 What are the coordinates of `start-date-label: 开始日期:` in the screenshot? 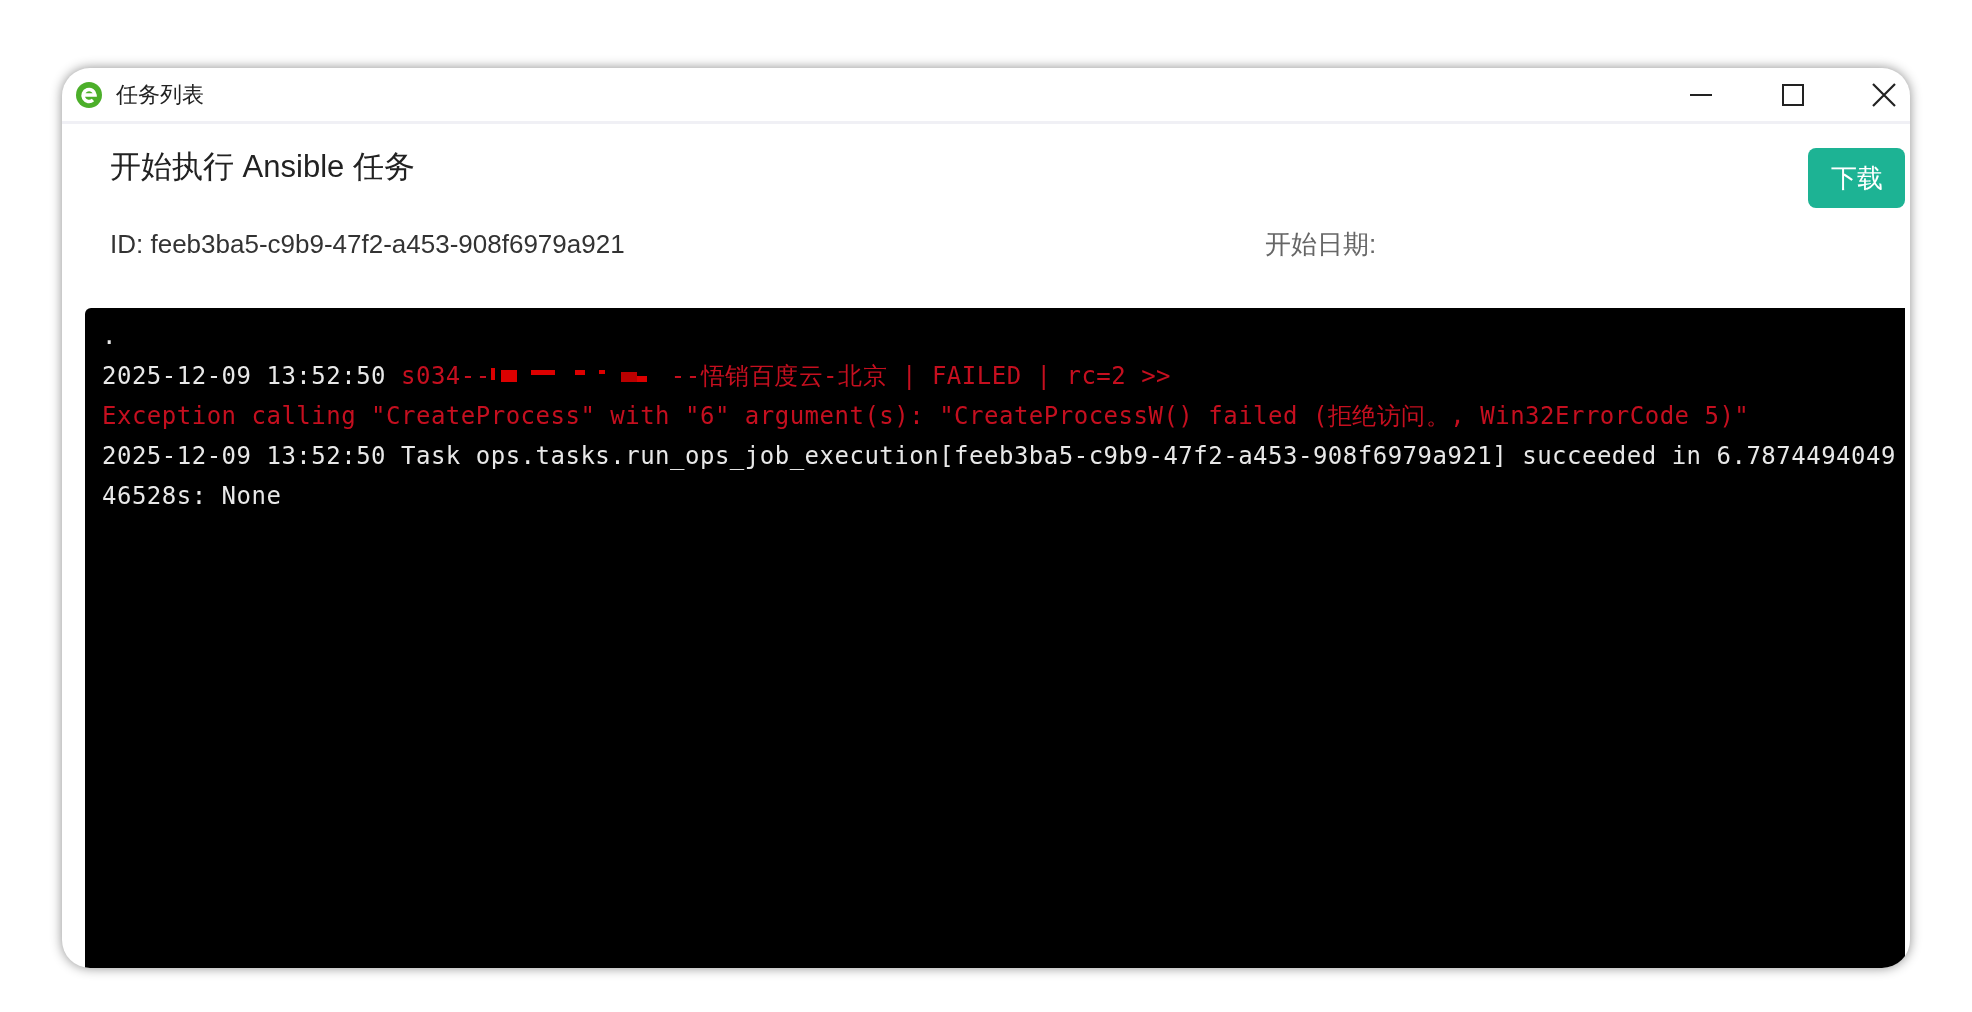 It's located at (1321, 244).